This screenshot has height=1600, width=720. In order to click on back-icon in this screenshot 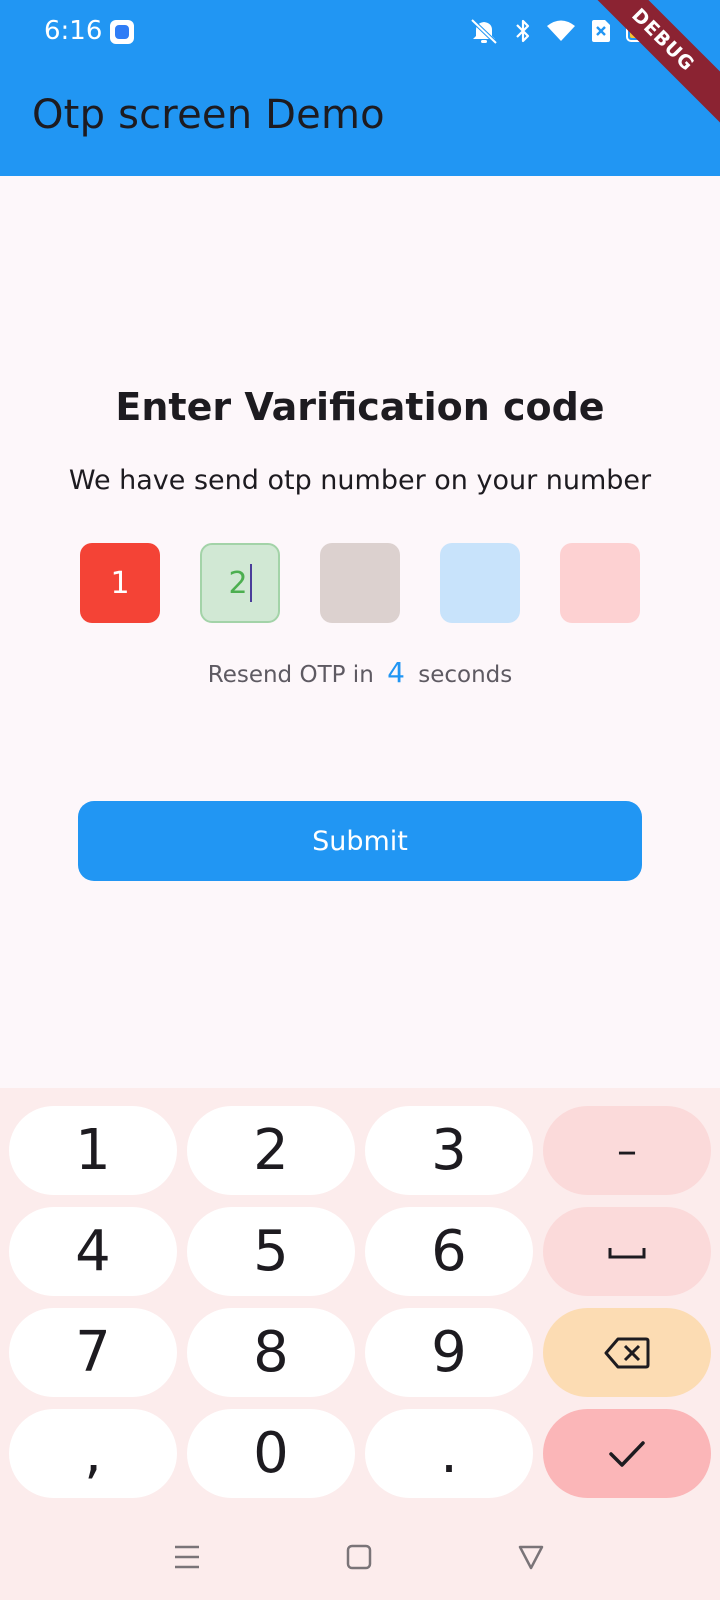, I will do `click(531, 1557)`.